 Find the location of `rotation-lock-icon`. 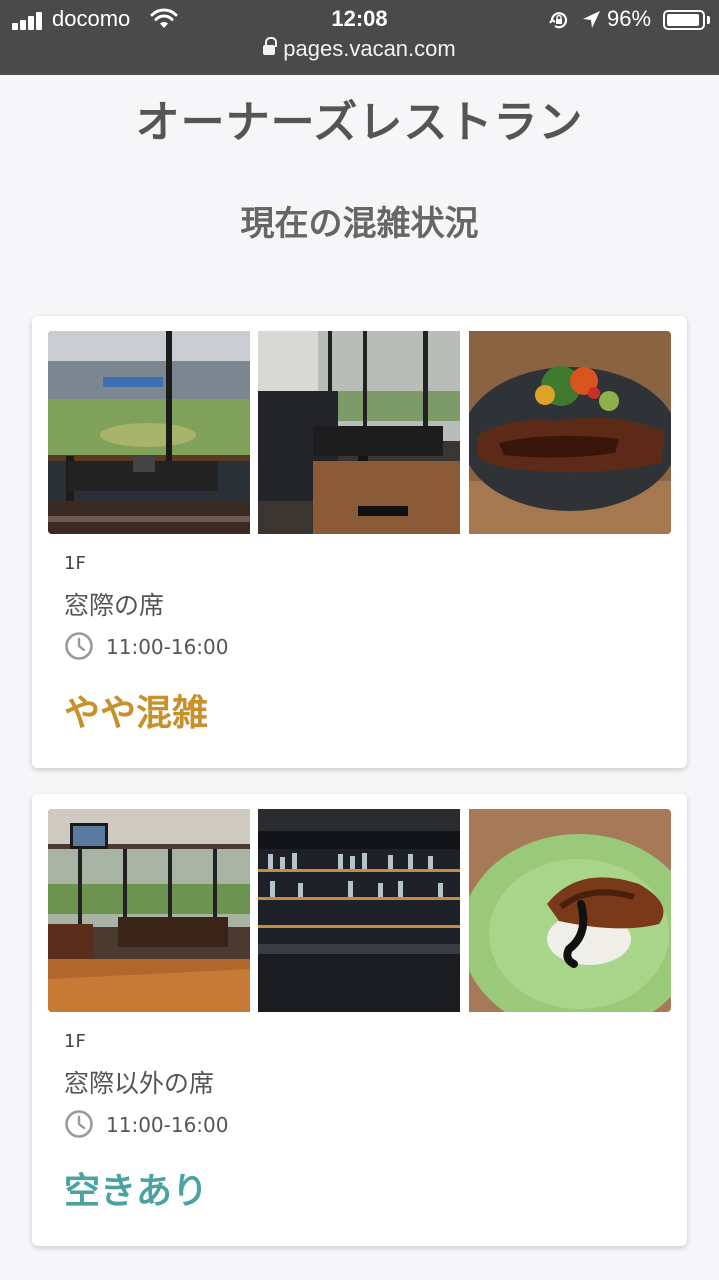

rotation-lock-icon is located at coordinates (558, 20).